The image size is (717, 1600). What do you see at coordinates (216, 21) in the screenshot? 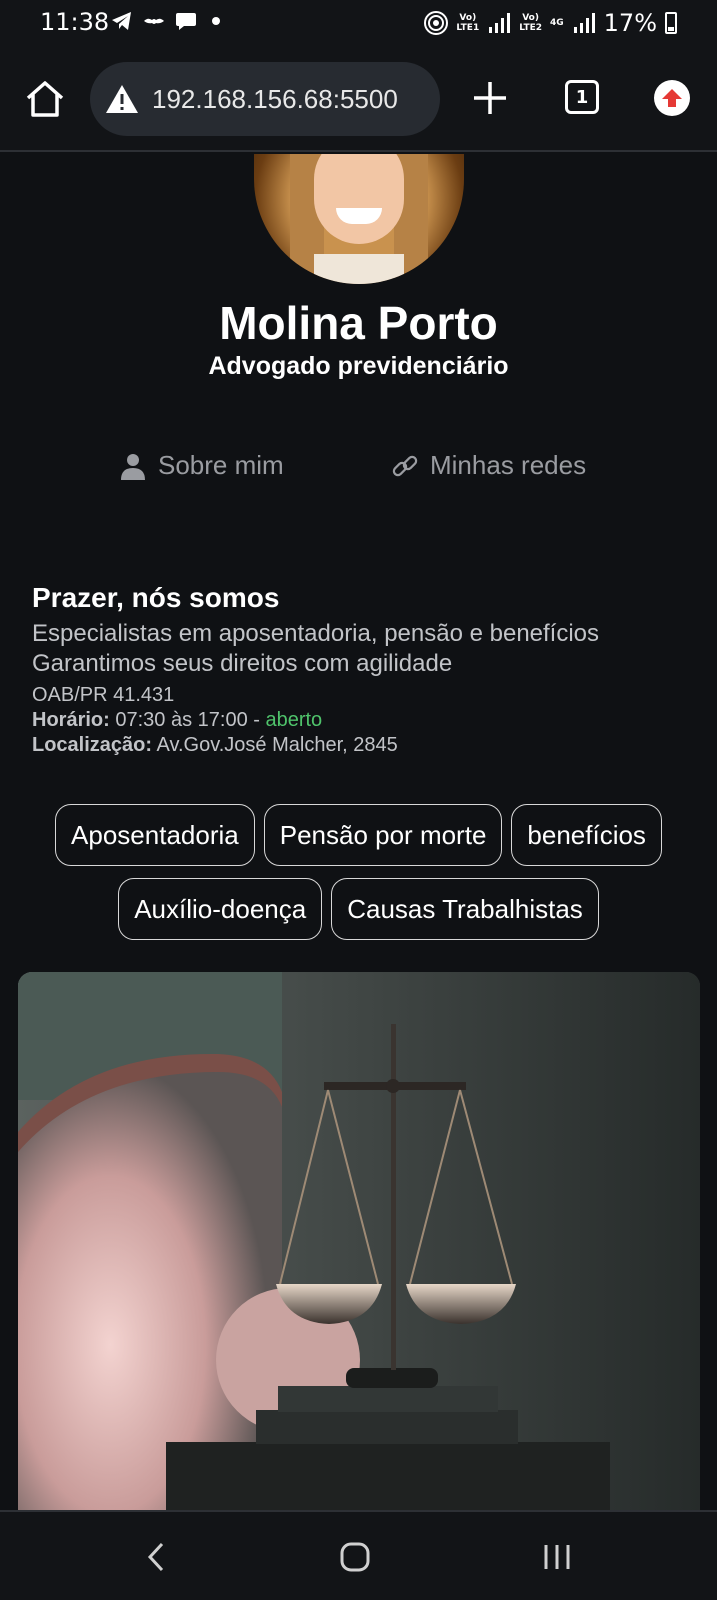
I see `more-notifications-dot` at bounding box center [216, 21].